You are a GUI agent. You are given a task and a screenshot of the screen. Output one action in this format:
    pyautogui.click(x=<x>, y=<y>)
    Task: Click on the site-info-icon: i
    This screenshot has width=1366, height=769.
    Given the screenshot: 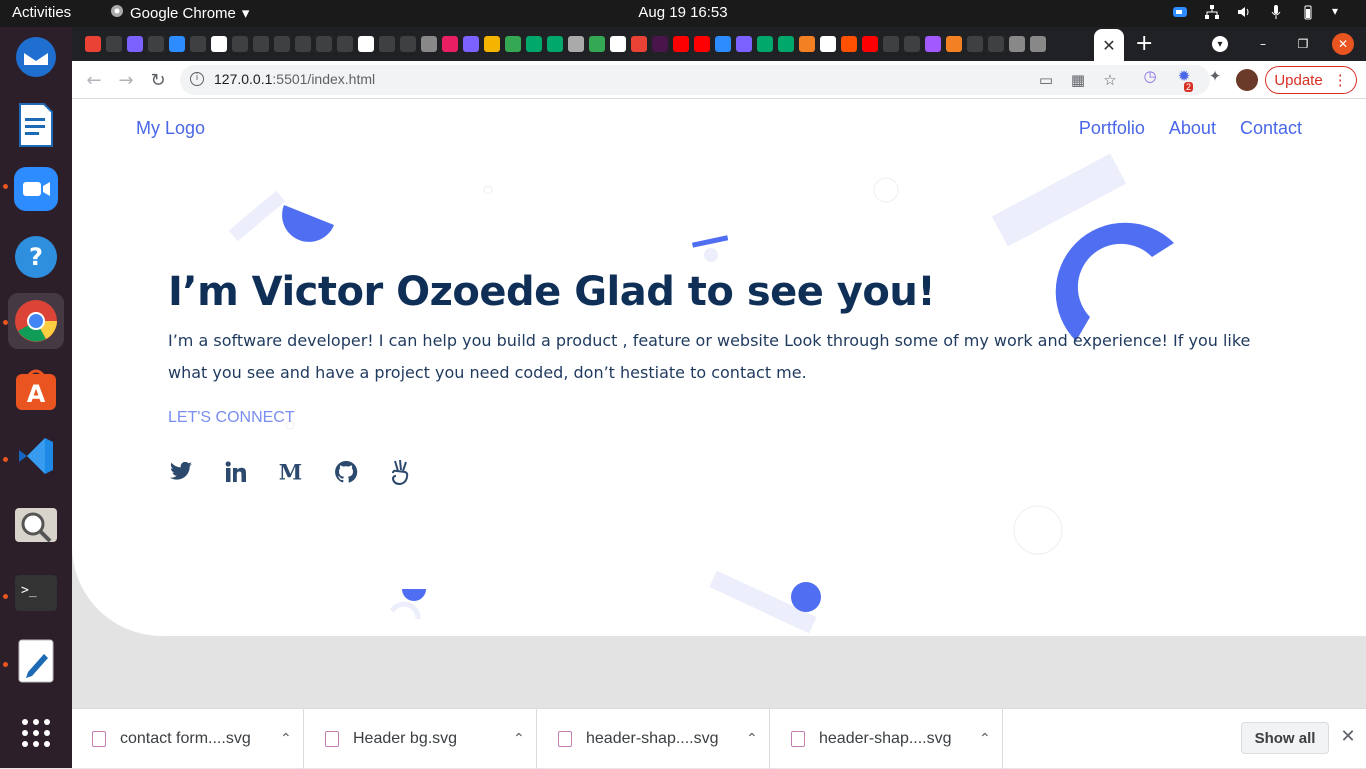 What is the action you would take?
    pyautogui.click(x=197, y=79)
    